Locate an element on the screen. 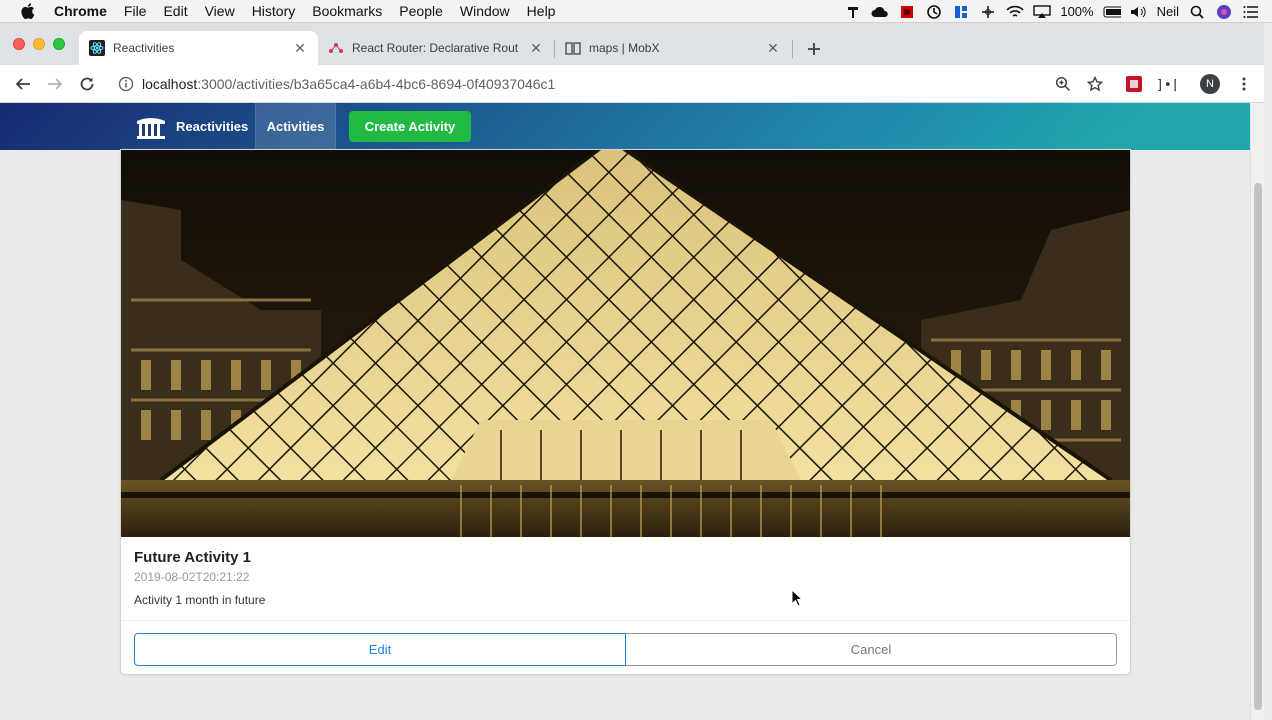 This screenshot has height=720, width=1272. window-zoom-button is located at coordinates (59, 44).